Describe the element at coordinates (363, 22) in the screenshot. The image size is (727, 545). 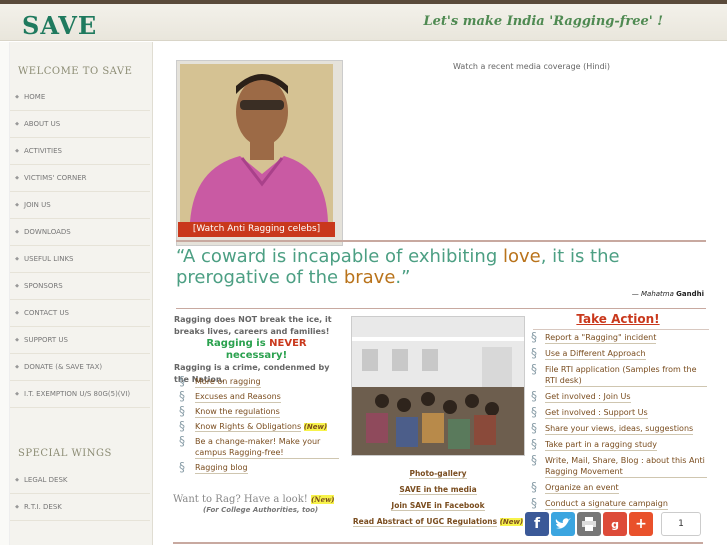
I see `header: SAVE Let's make India 'Ragging-free' !` at that location.